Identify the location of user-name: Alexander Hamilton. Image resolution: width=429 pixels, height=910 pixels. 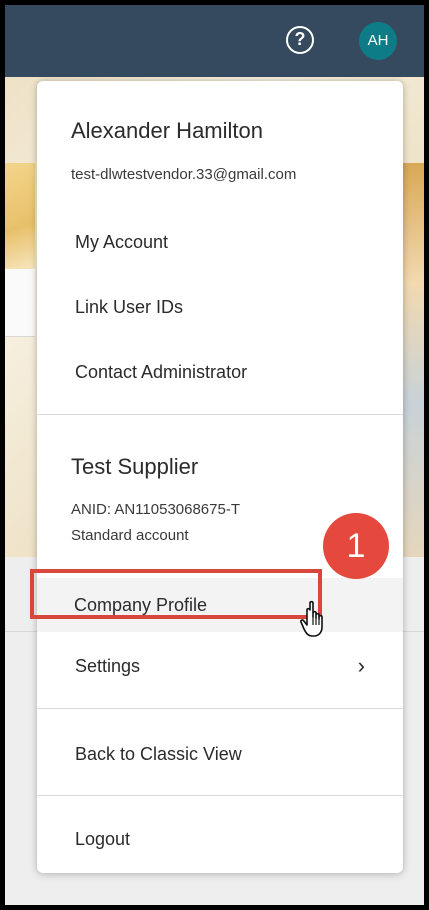
(167, 130).